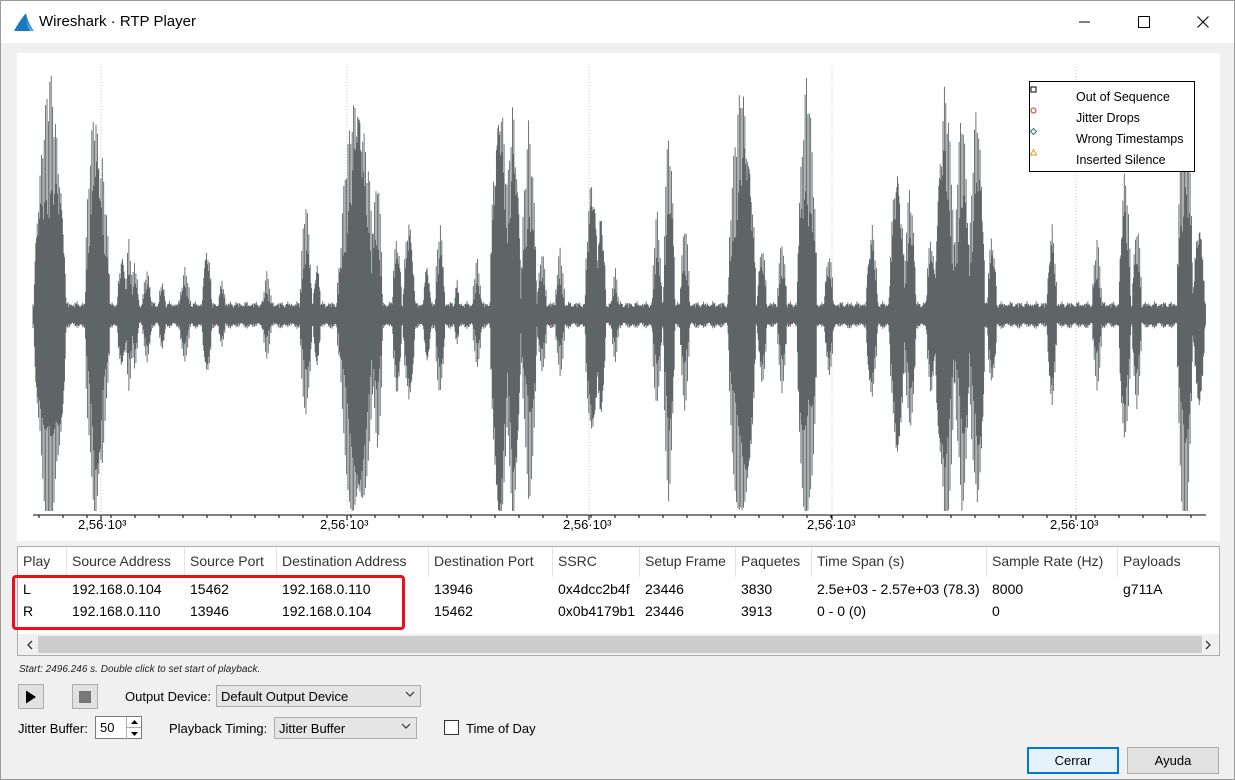 This screenshot has width=1235, height=780. Describe the element at coordinates (1173, 760) in the screenshot. I see `help-button: Ayuda` at that location.